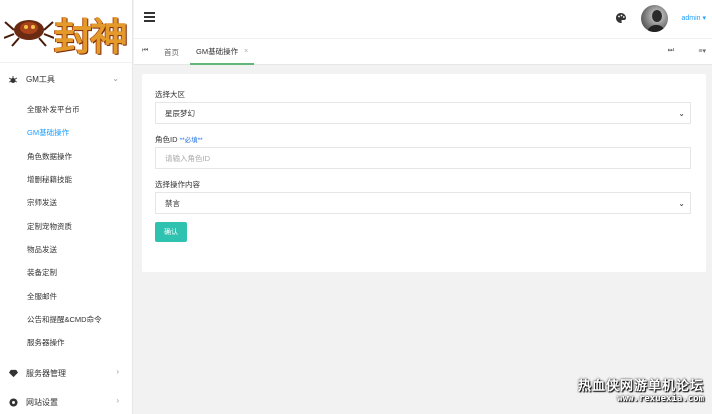 This screenshot has height=414, width=712. I want to click on sidebar-item-announce-cmd: 公告和提醒&CMD命令, so click(66, 319).